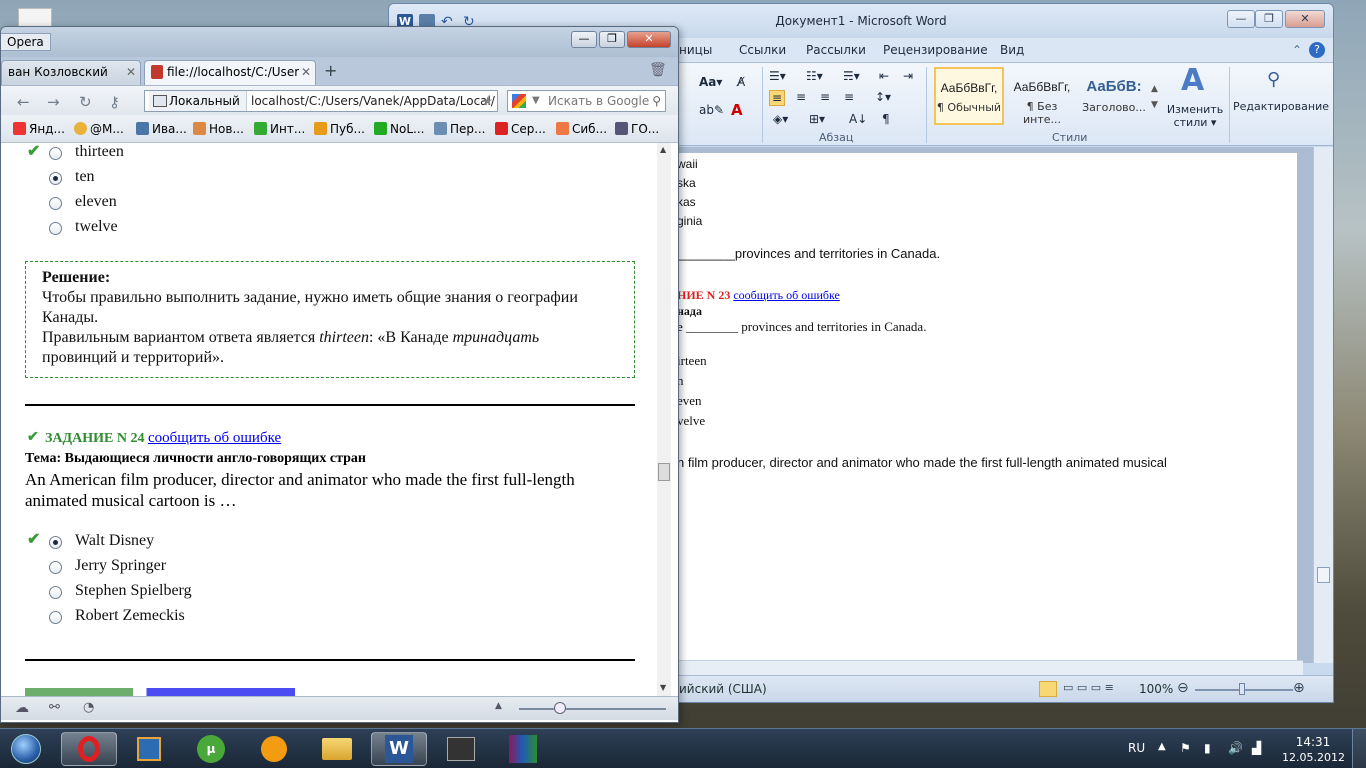  What do you see at coordinates (89, 749) in the screenshot?
I see `taskbar-opera` at bounding box center [89, 749].